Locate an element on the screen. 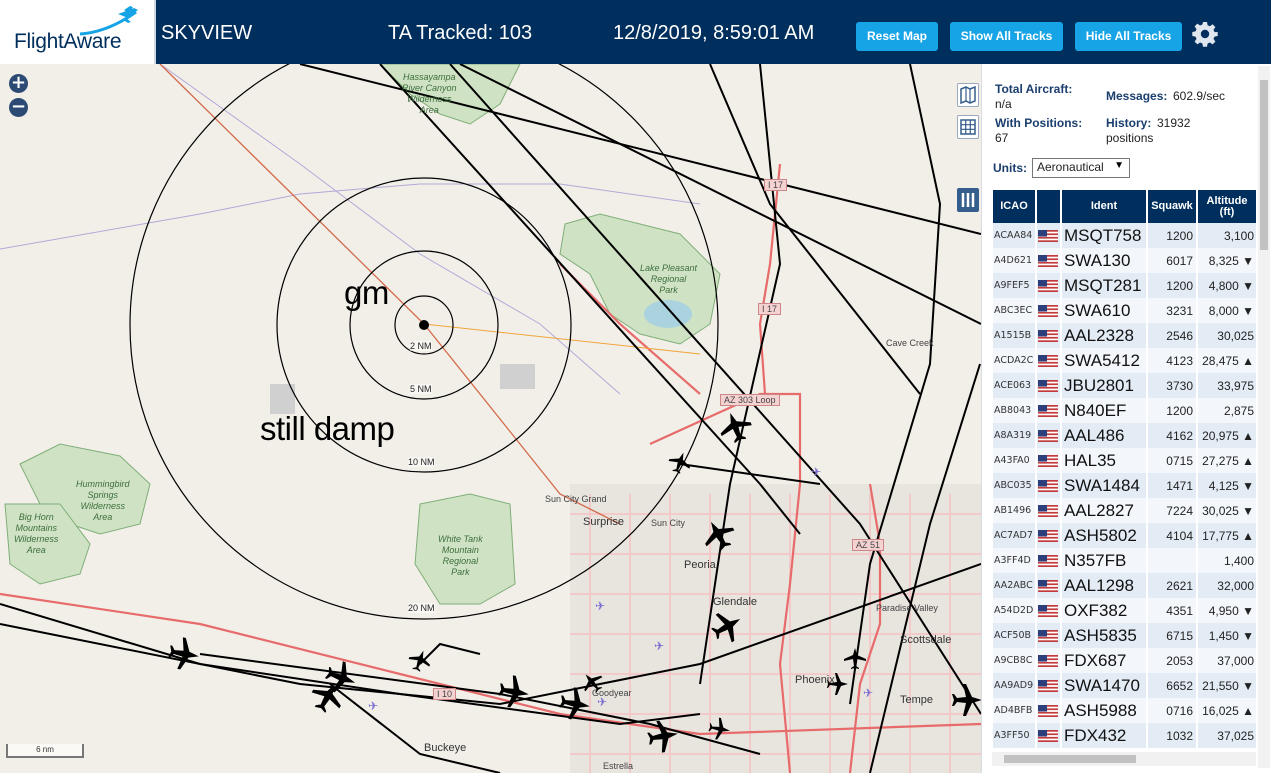  altitude-cell: 2,875 is located at coordinates (1227, 410).